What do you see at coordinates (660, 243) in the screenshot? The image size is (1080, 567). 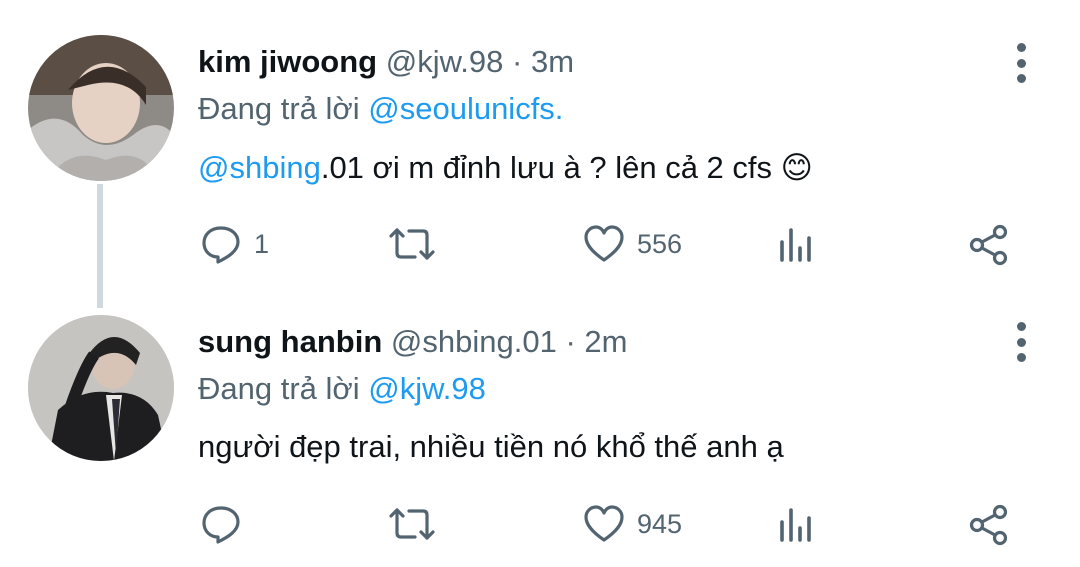 I see `like-count: 556` at bounding box center [660, 243].